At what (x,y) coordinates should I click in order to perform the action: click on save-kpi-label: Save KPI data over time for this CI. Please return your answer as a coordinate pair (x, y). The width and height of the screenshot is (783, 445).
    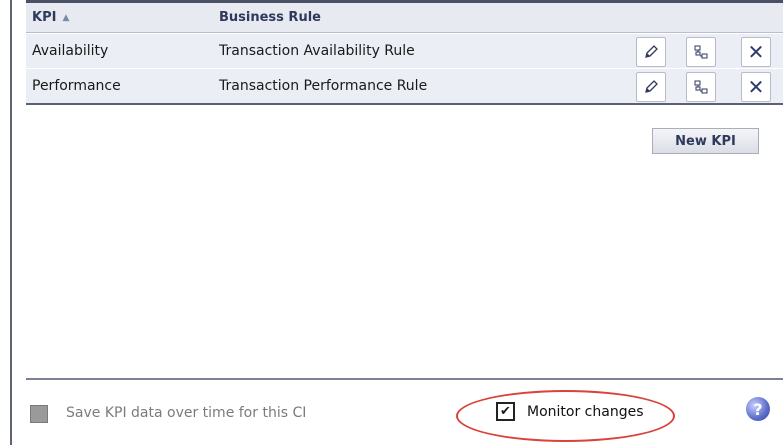
    Looking at the image, I should click on (186, 413).